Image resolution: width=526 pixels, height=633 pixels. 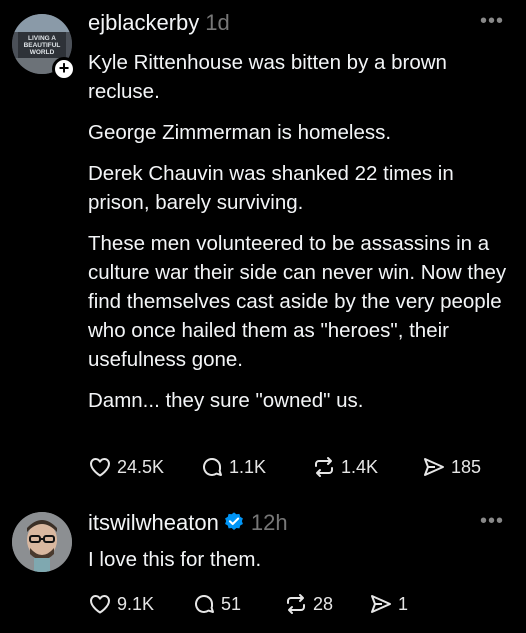 I want to click on post-header: ejblackerby 1d, so click(x=159, y=23).